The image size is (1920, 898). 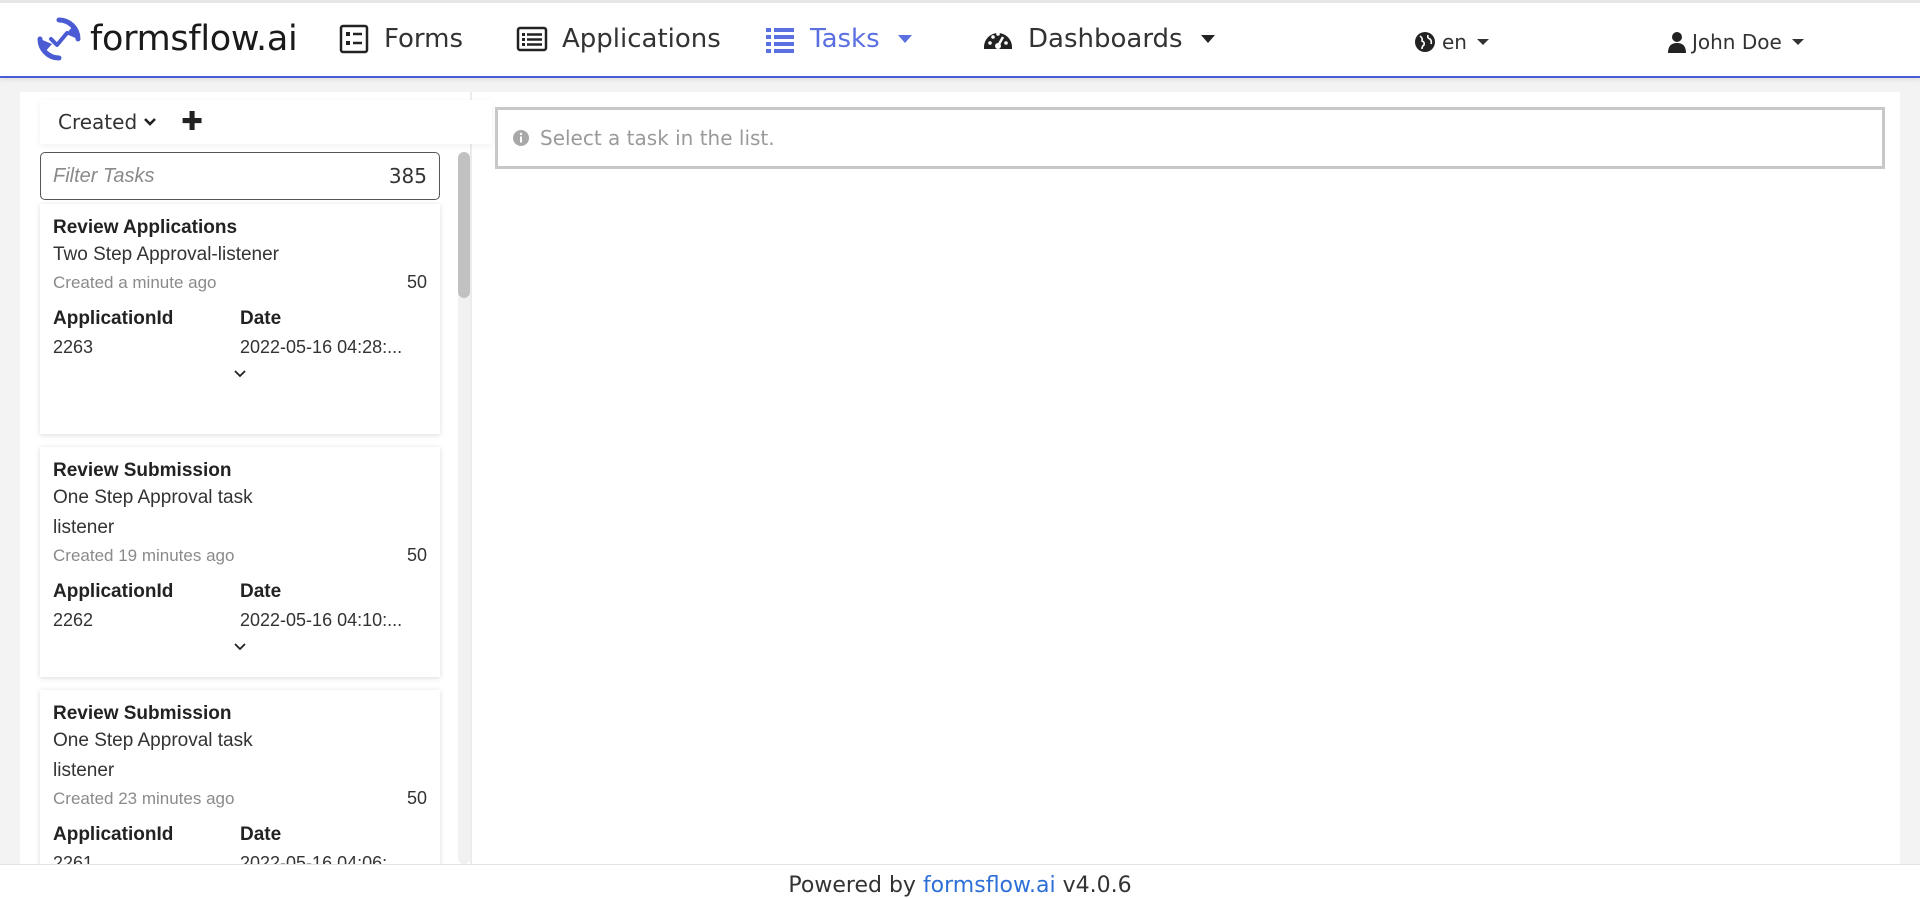 What do you see at coordinates (73, 620) in the screenshot?
I see `application-id-value: 2262` at bounding box center [73, 620].